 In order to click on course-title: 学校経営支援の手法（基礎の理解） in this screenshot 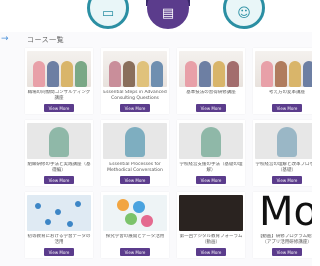, I will do `click(211, 167)`.